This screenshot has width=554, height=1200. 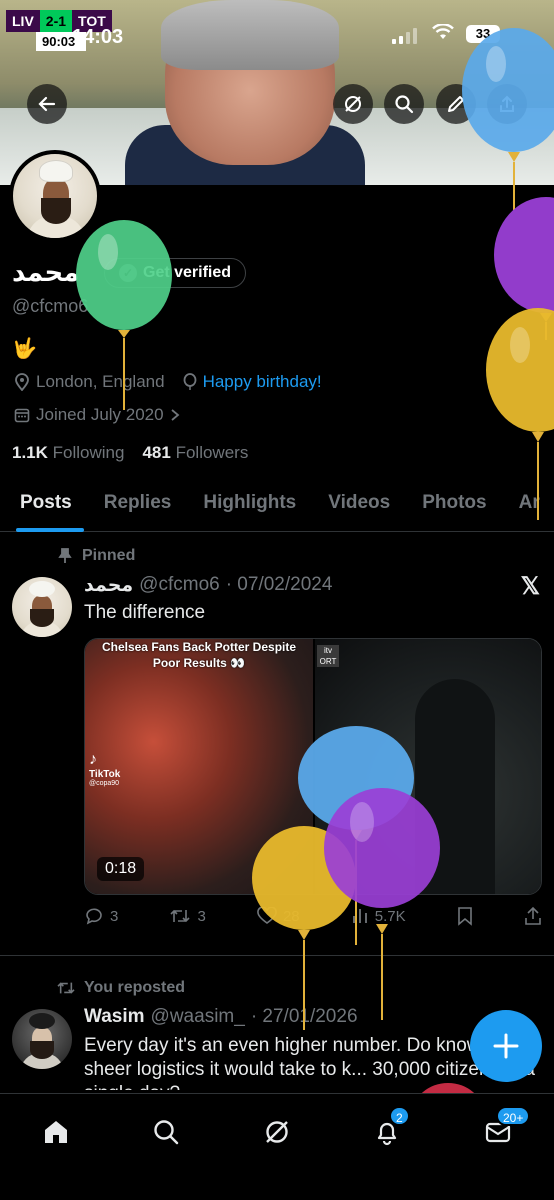 I want to click on edit-profile-button, so click(x=456, y=104).